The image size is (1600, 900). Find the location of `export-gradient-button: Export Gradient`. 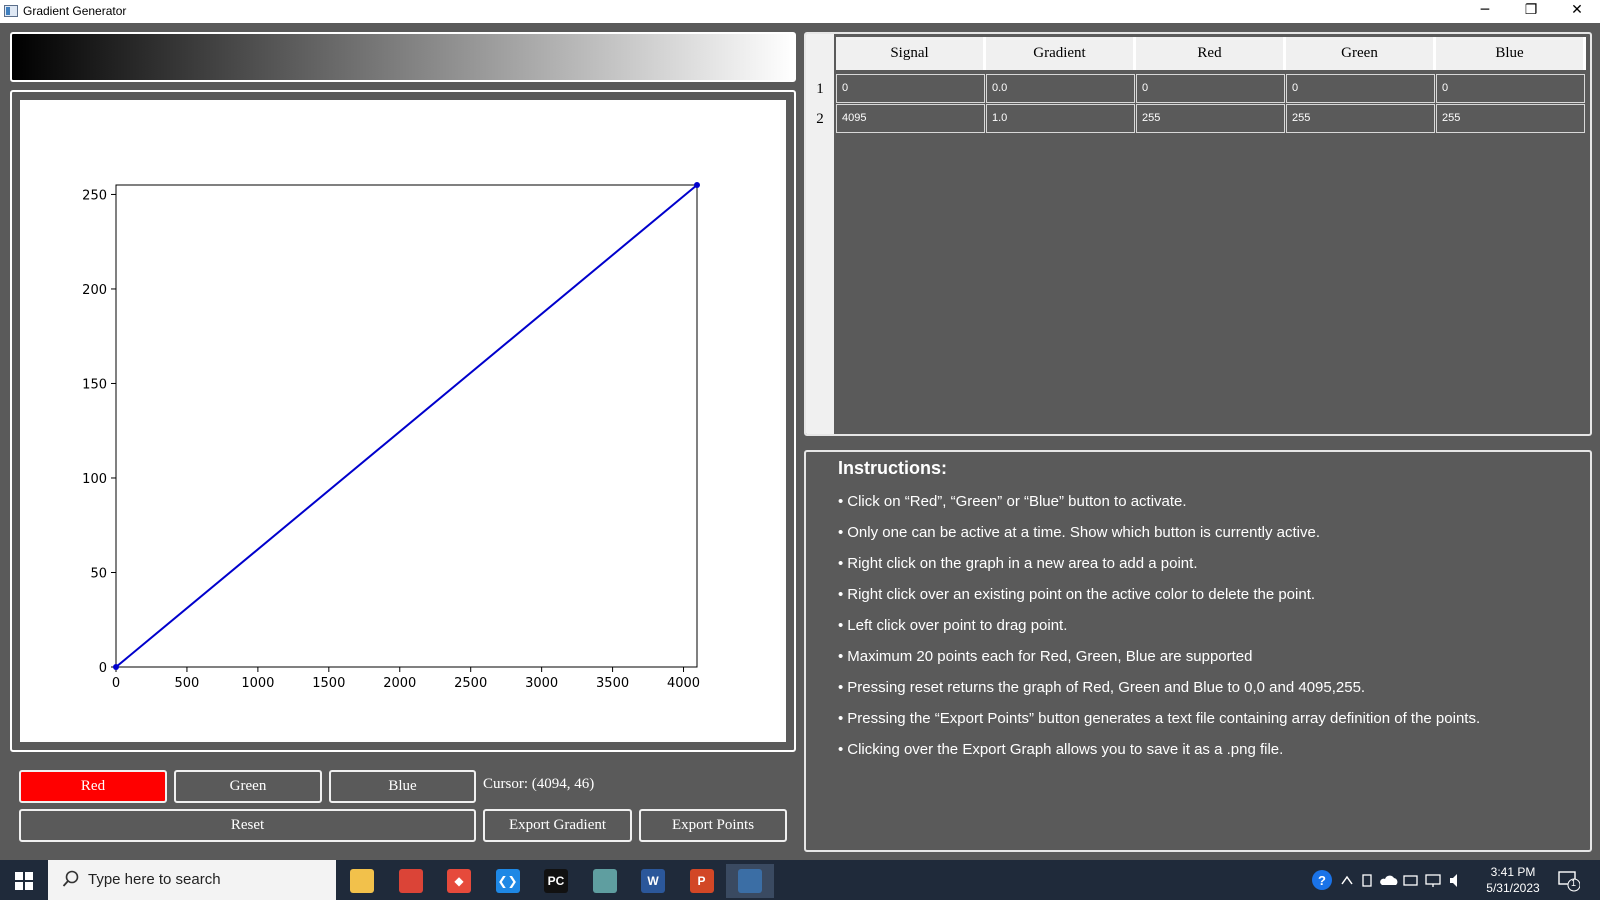

export-gradient-button: Export Gradient is located at coordinates (557, 825).